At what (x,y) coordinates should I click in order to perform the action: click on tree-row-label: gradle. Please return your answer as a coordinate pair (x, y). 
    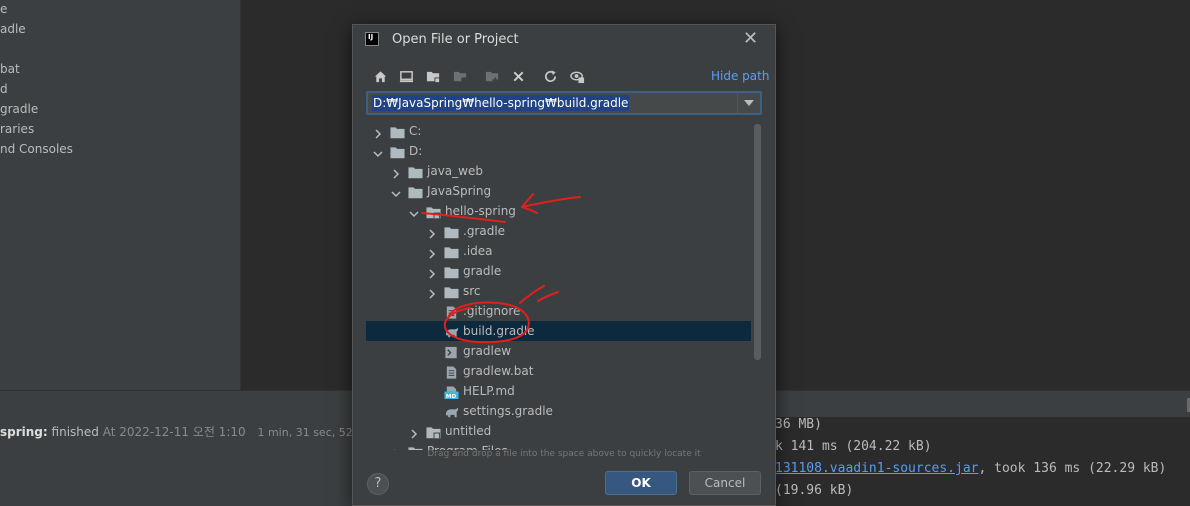
    Looking at the image, I should click on (482, 271).